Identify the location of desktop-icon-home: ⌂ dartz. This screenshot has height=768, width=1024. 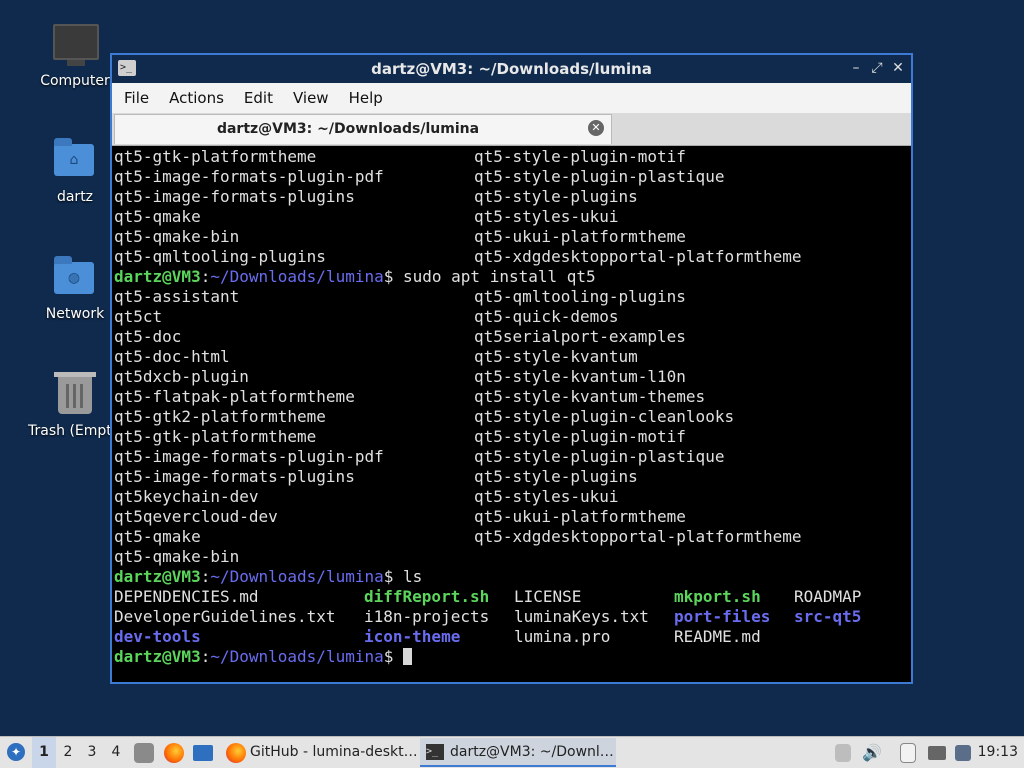
(75, 171).